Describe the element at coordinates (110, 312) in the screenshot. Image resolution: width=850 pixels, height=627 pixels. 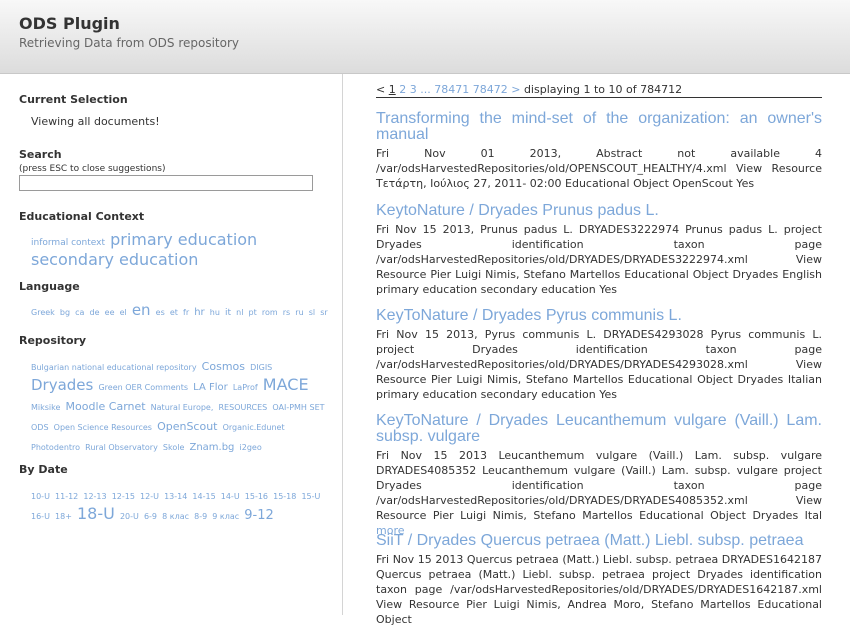
I see `language-tag: ee` at that location.